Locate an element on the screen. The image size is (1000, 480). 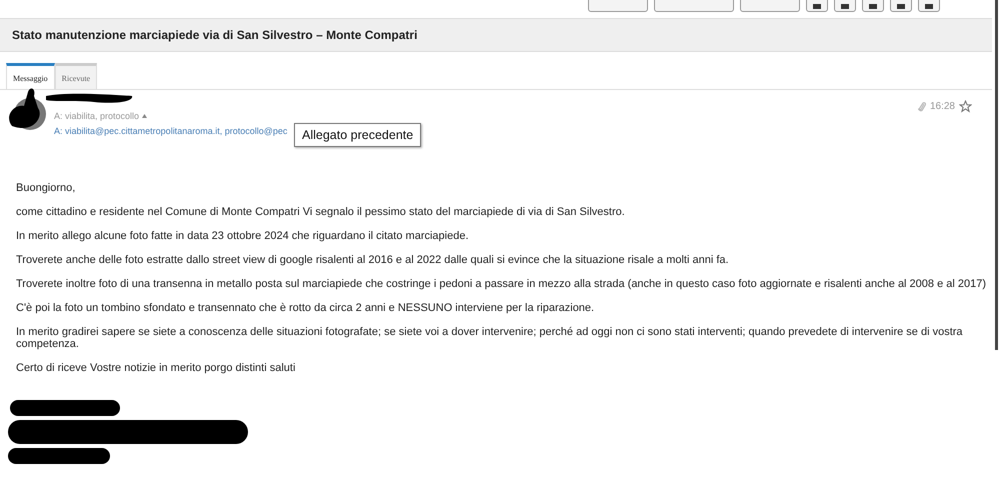
tab: Ricevute is located at coordinates (76, 76).